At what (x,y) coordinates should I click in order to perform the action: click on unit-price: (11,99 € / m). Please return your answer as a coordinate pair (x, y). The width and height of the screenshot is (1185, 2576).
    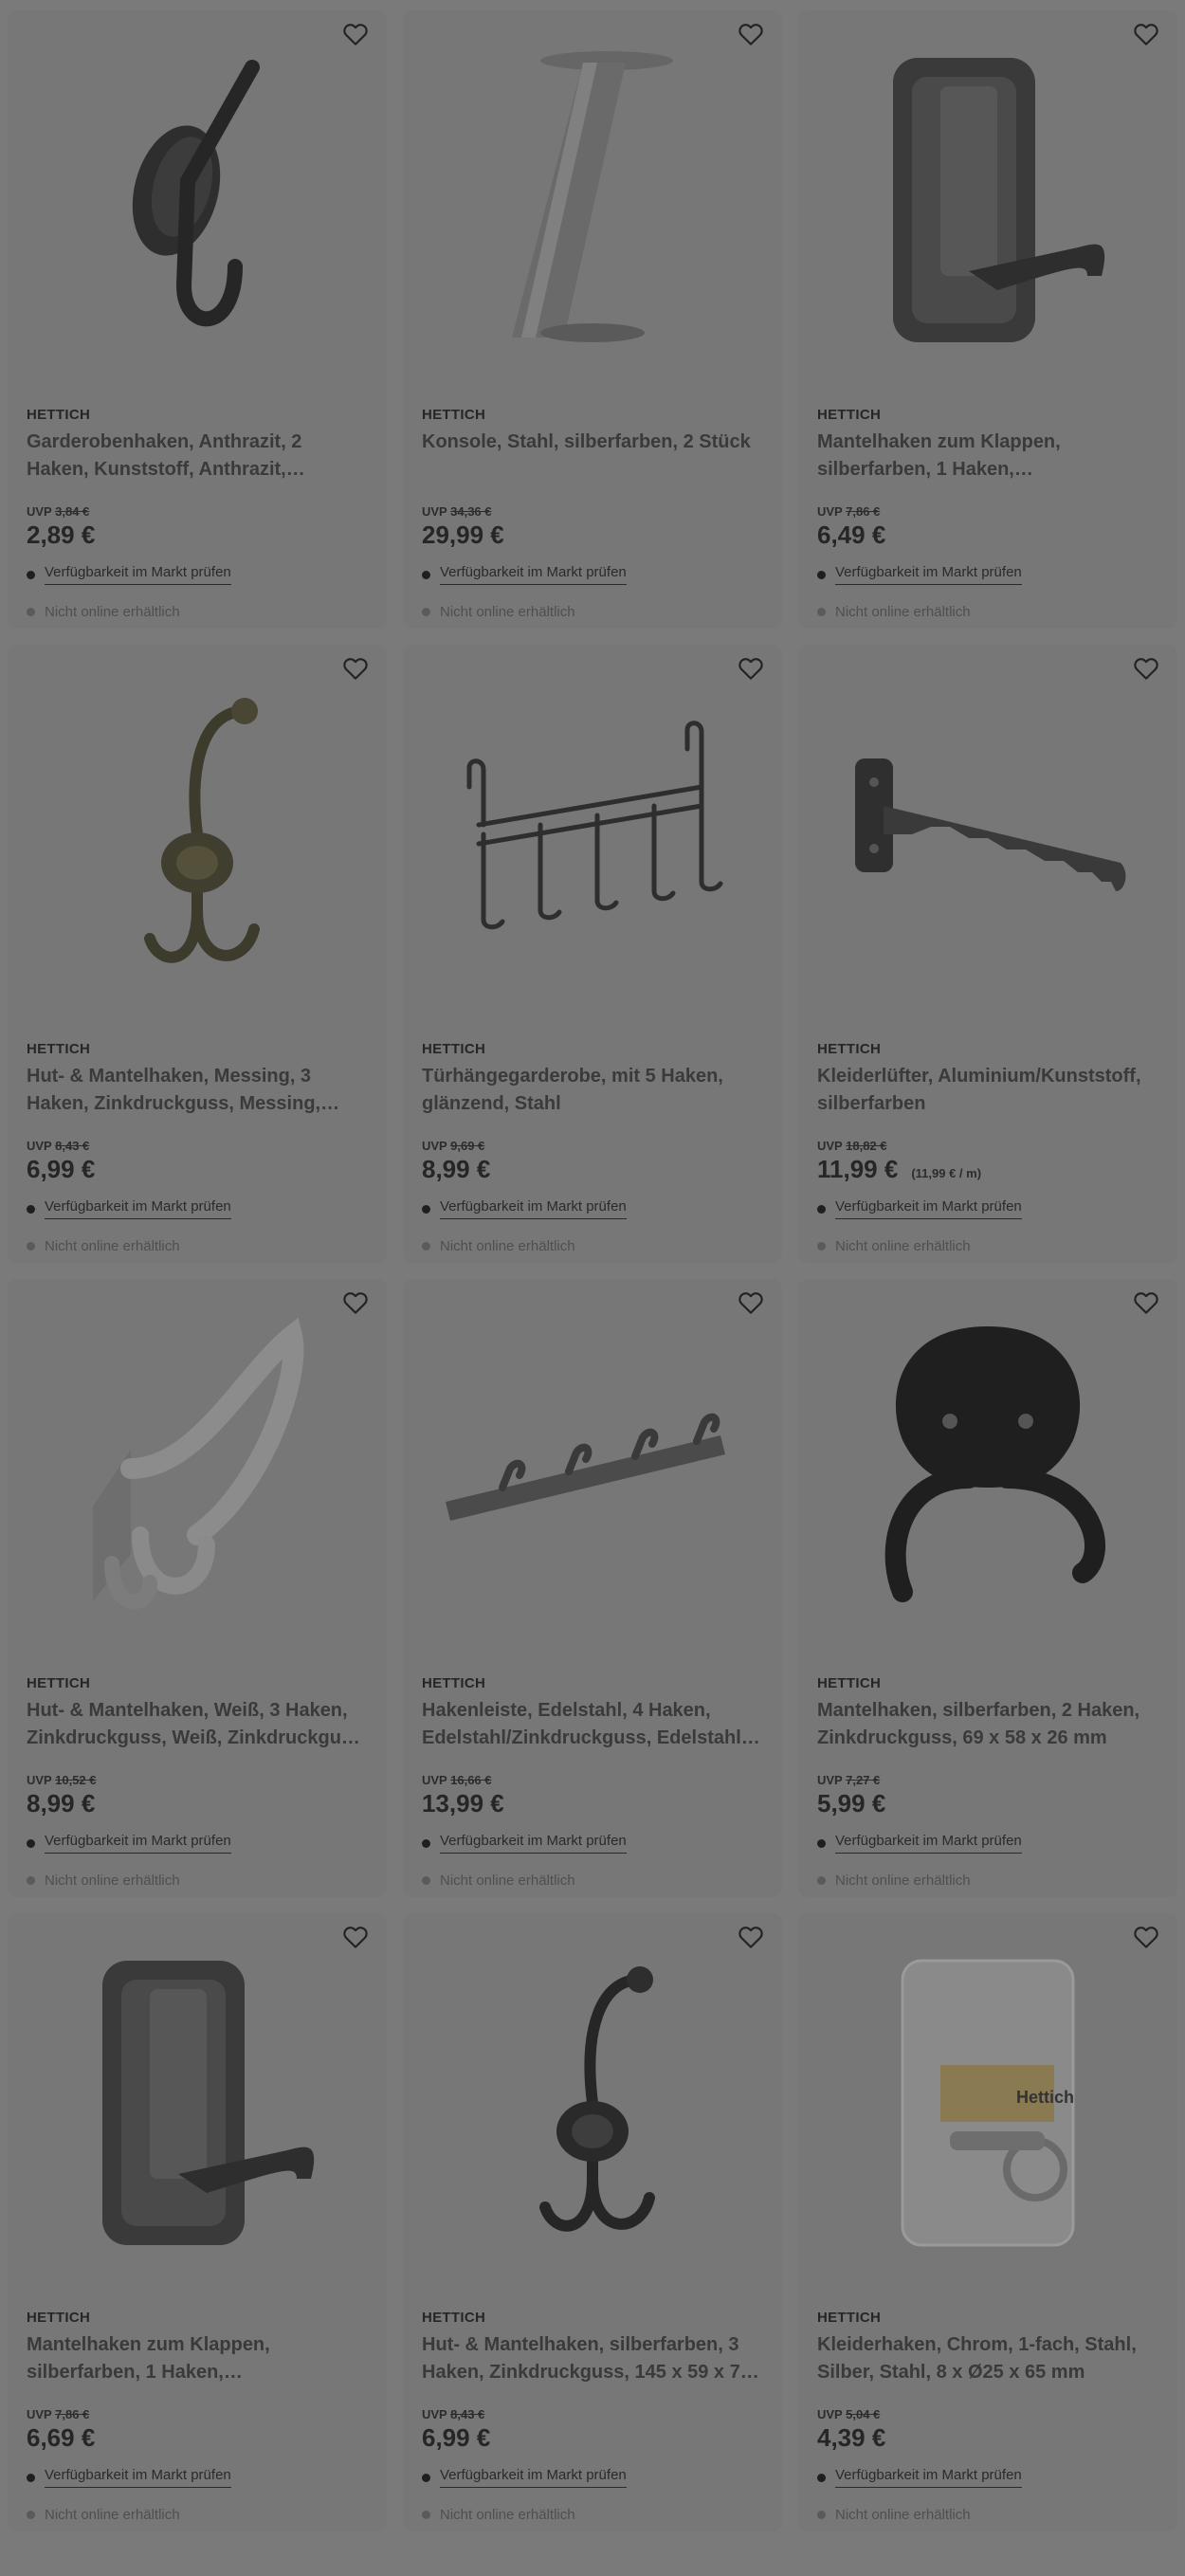
    Looking at the image, I should click on (946, 1173).